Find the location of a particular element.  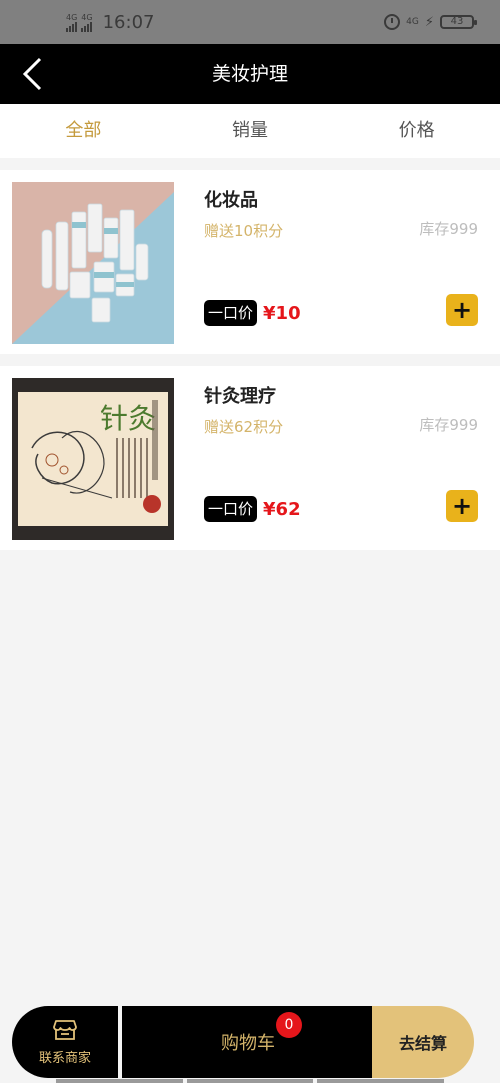

store-icon is located at coordinates (65, 1029).